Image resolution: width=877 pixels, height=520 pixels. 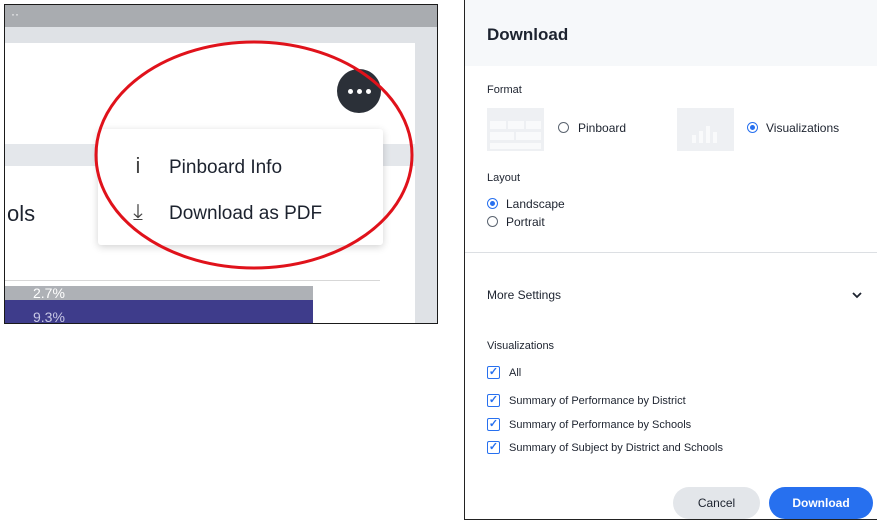 I want to click on bar-value-label: 2.7%, so click(x=49, y=293).